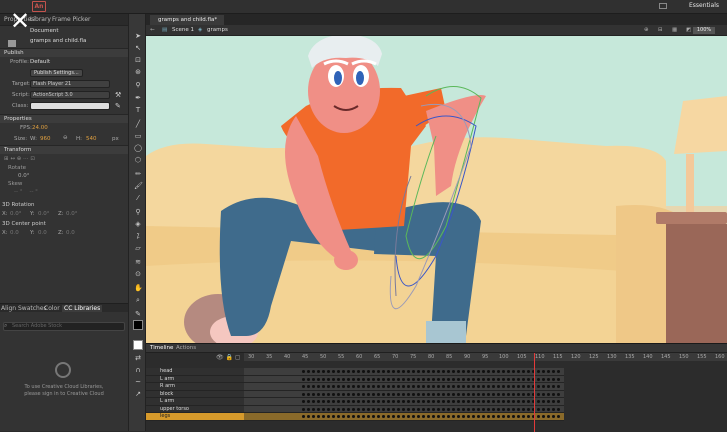  Describe the element at coordinates (152, 30) in the screenshot. I see `back-arrow-icon: ←` at that location.